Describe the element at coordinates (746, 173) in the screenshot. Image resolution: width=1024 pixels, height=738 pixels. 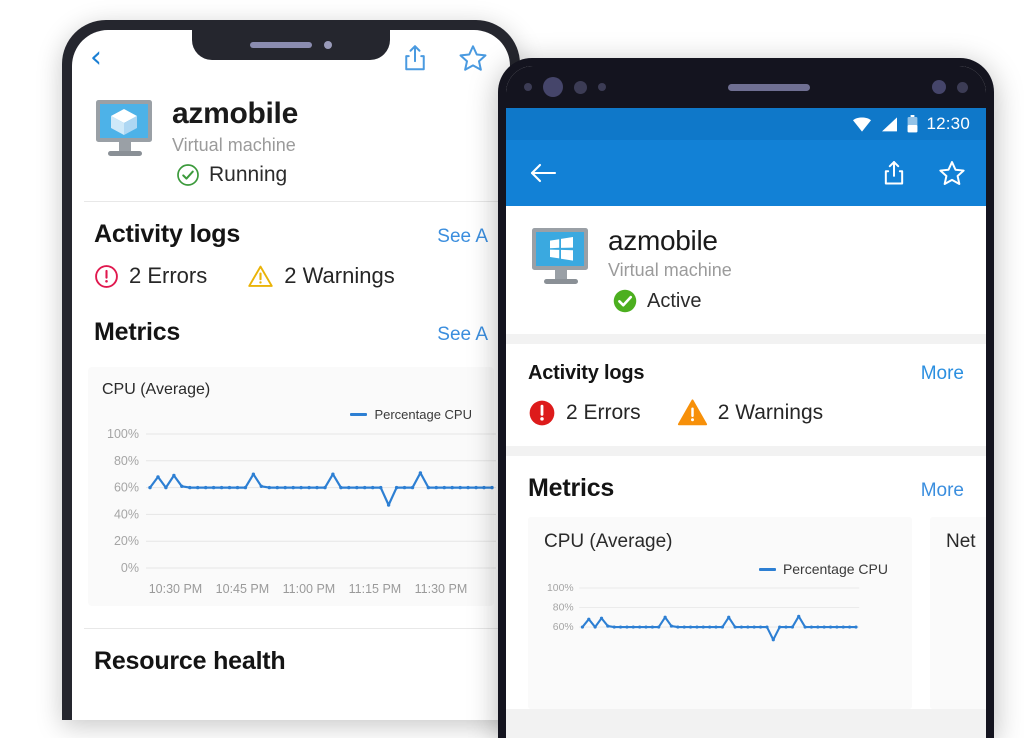
I see `android-app-bar` at that location.